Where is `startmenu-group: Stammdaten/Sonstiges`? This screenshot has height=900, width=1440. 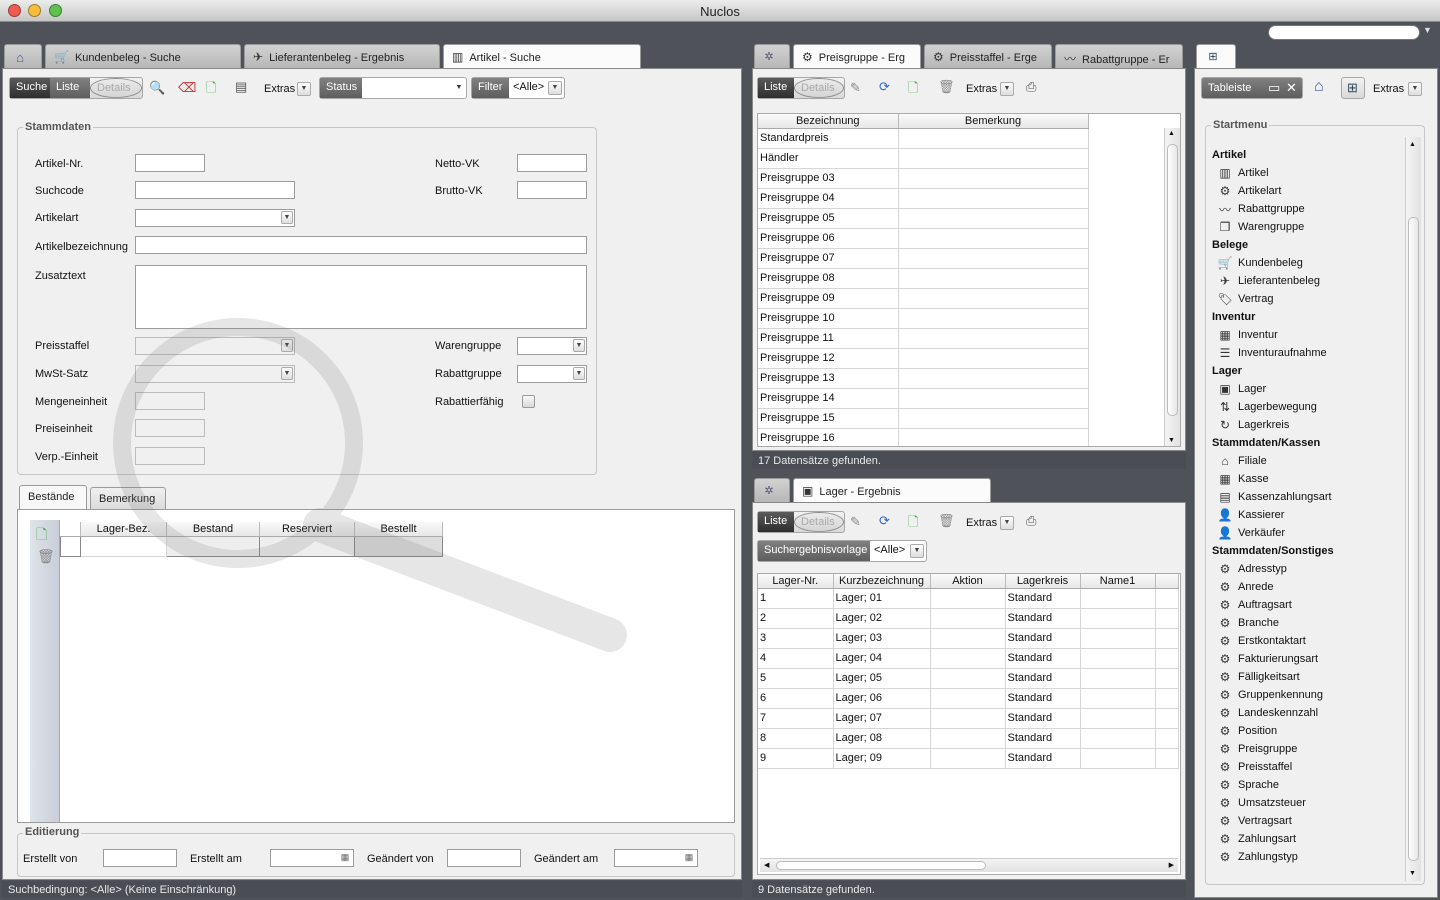
startmenu-group: Stammdaten/Sonstiges is located at coordinates (1307, 551).